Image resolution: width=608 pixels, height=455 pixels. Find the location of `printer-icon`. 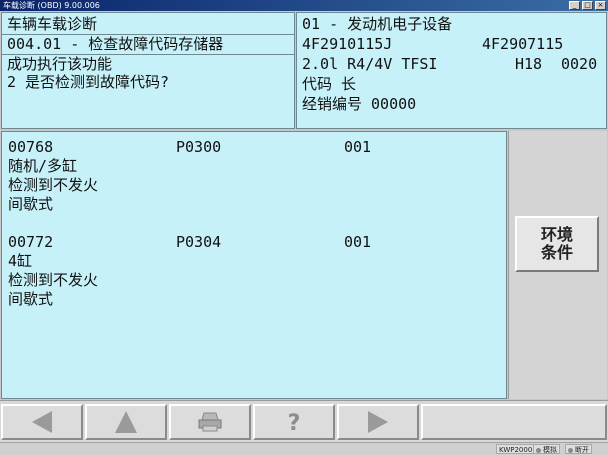

printer-icon is located at coordinates (210, 422).